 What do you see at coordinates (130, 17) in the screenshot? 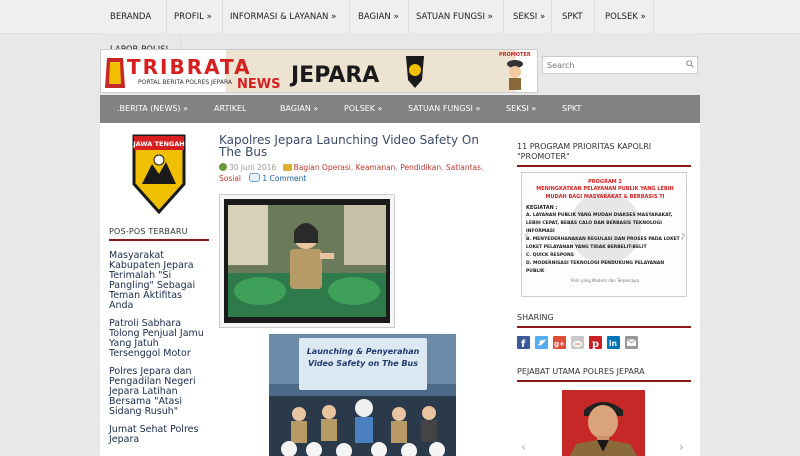
I see `nav-beranda: BERANDA` at bounding box center [130, 17].